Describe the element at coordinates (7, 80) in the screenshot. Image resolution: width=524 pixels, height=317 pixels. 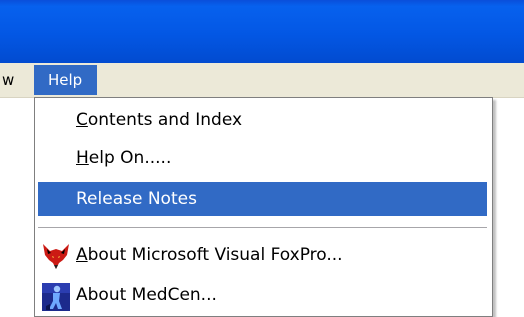
I see `menu-item-window-partial: w` at that location.